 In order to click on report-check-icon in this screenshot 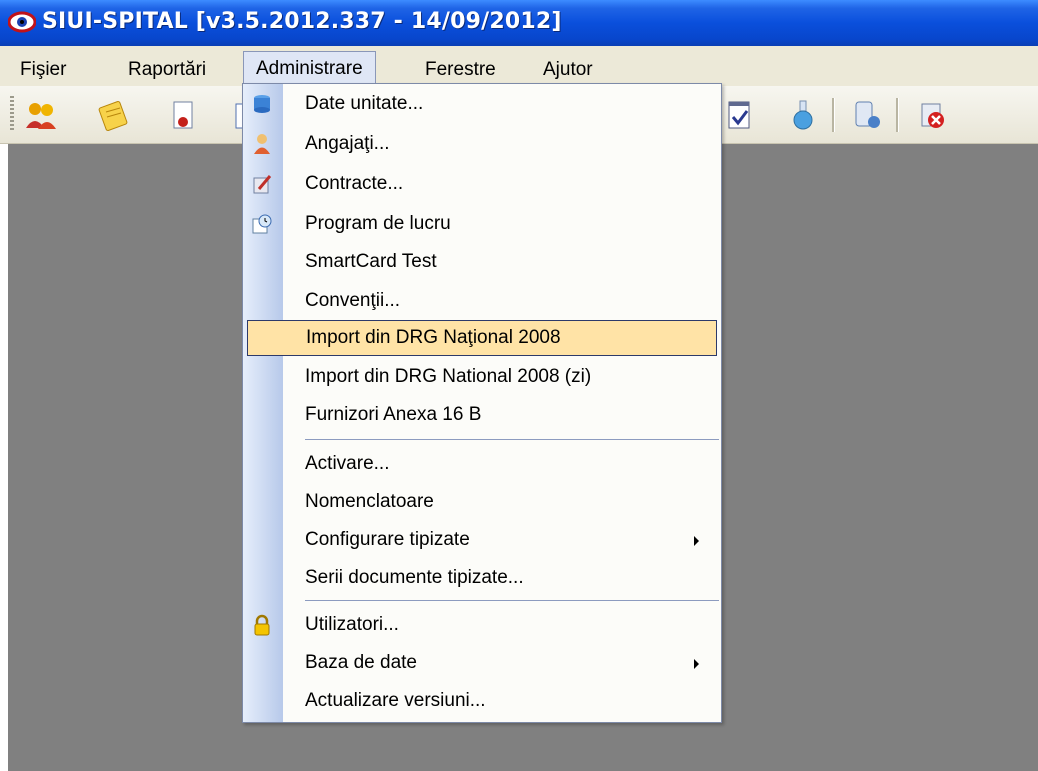, I will do `click(739, 115)`.